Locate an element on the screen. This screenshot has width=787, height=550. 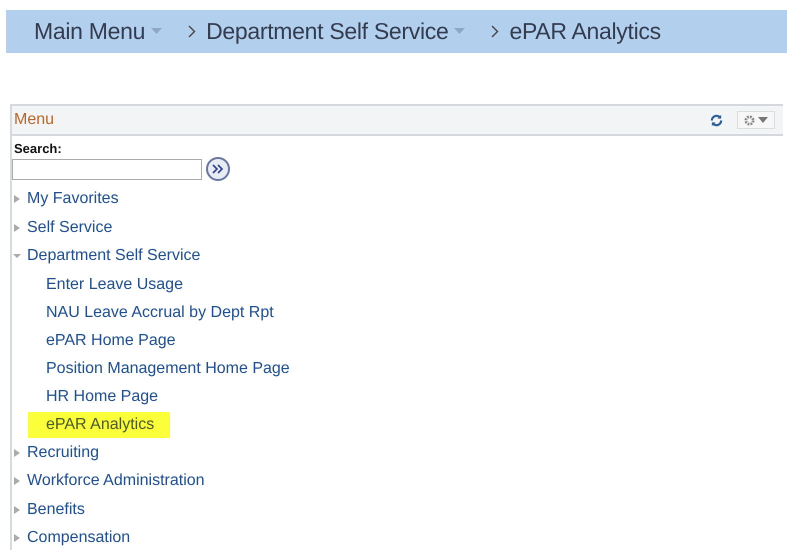
menu-item-link: ePAR Home Page is located at coordinates (110, 341).